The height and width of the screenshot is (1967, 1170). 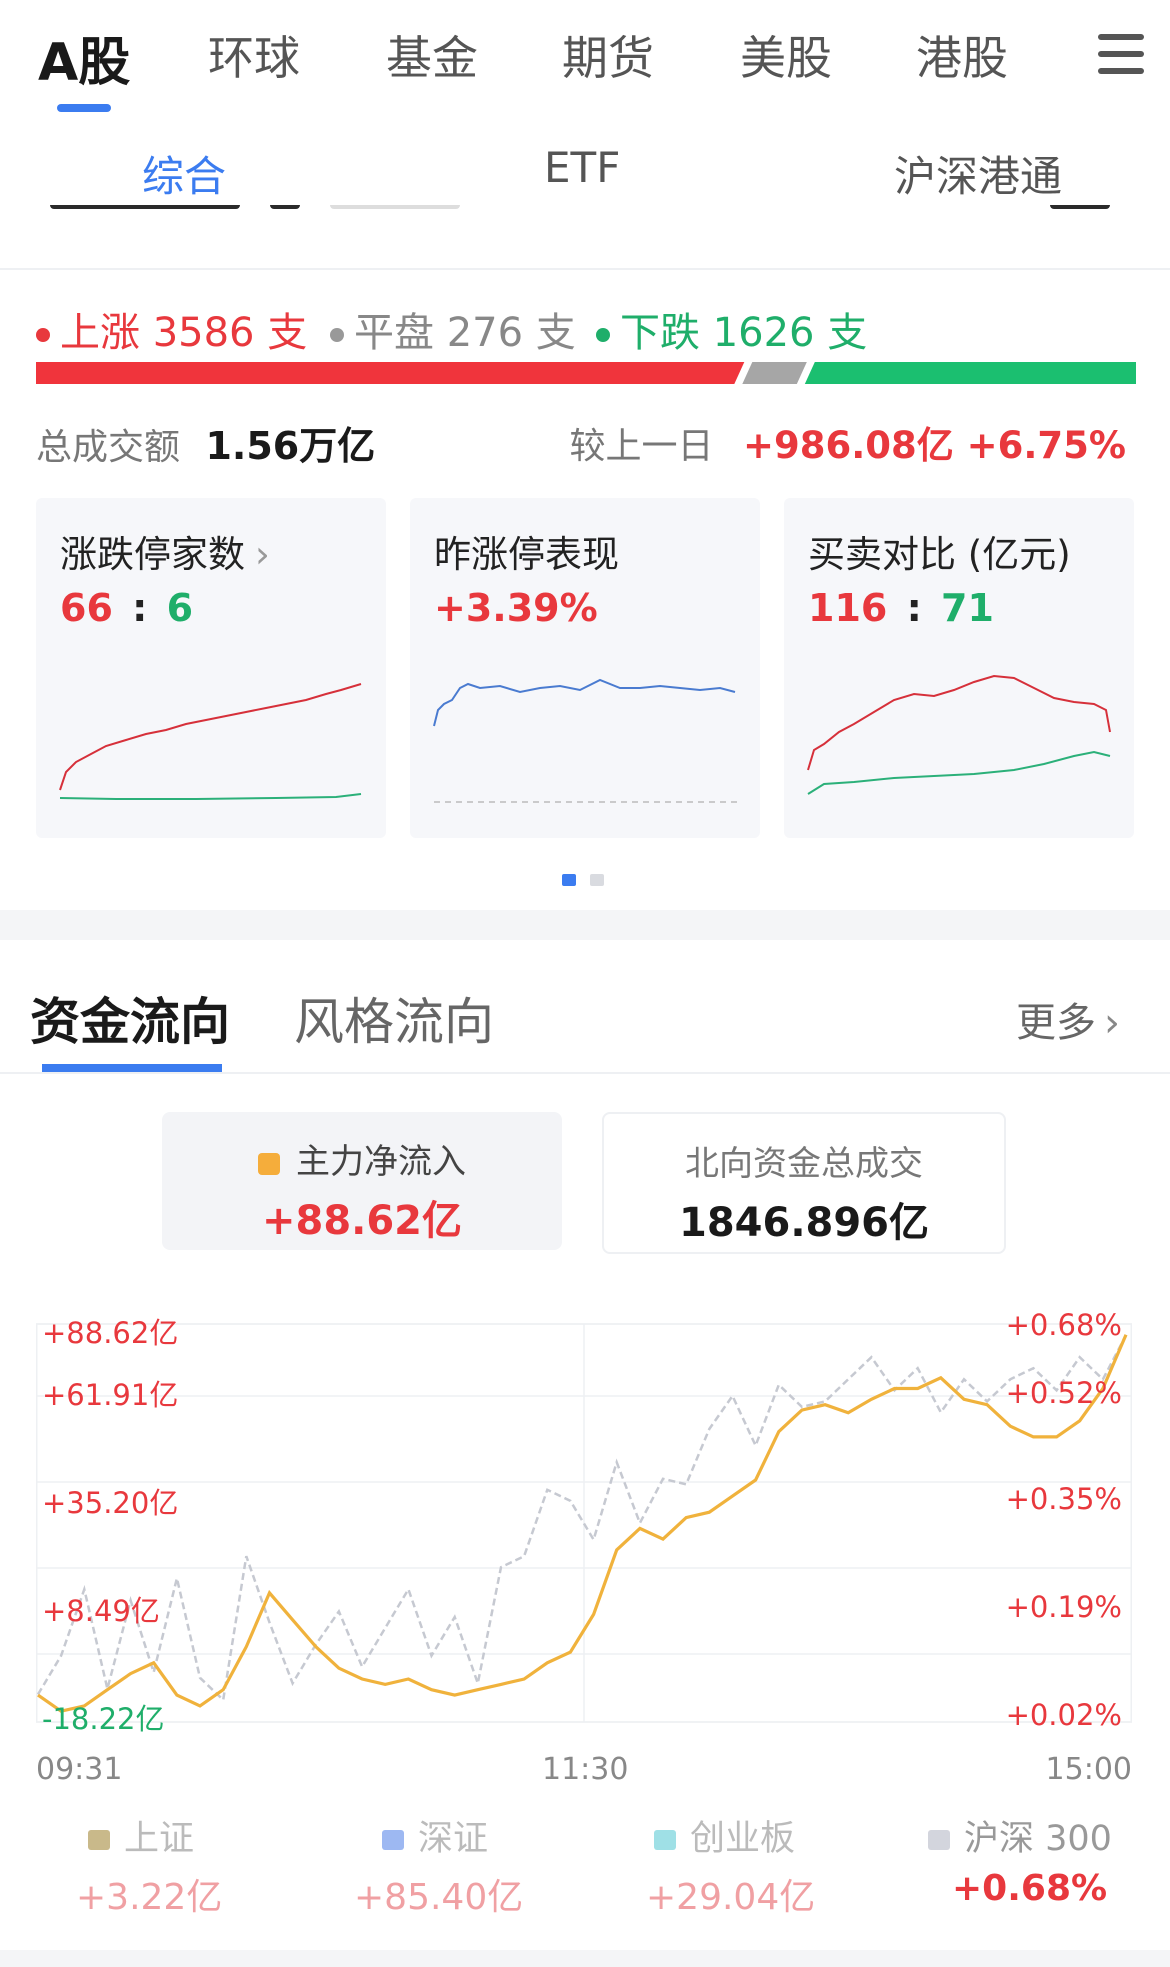 I want to click on scrolled-header-remnant, so click(x=590, y=216).